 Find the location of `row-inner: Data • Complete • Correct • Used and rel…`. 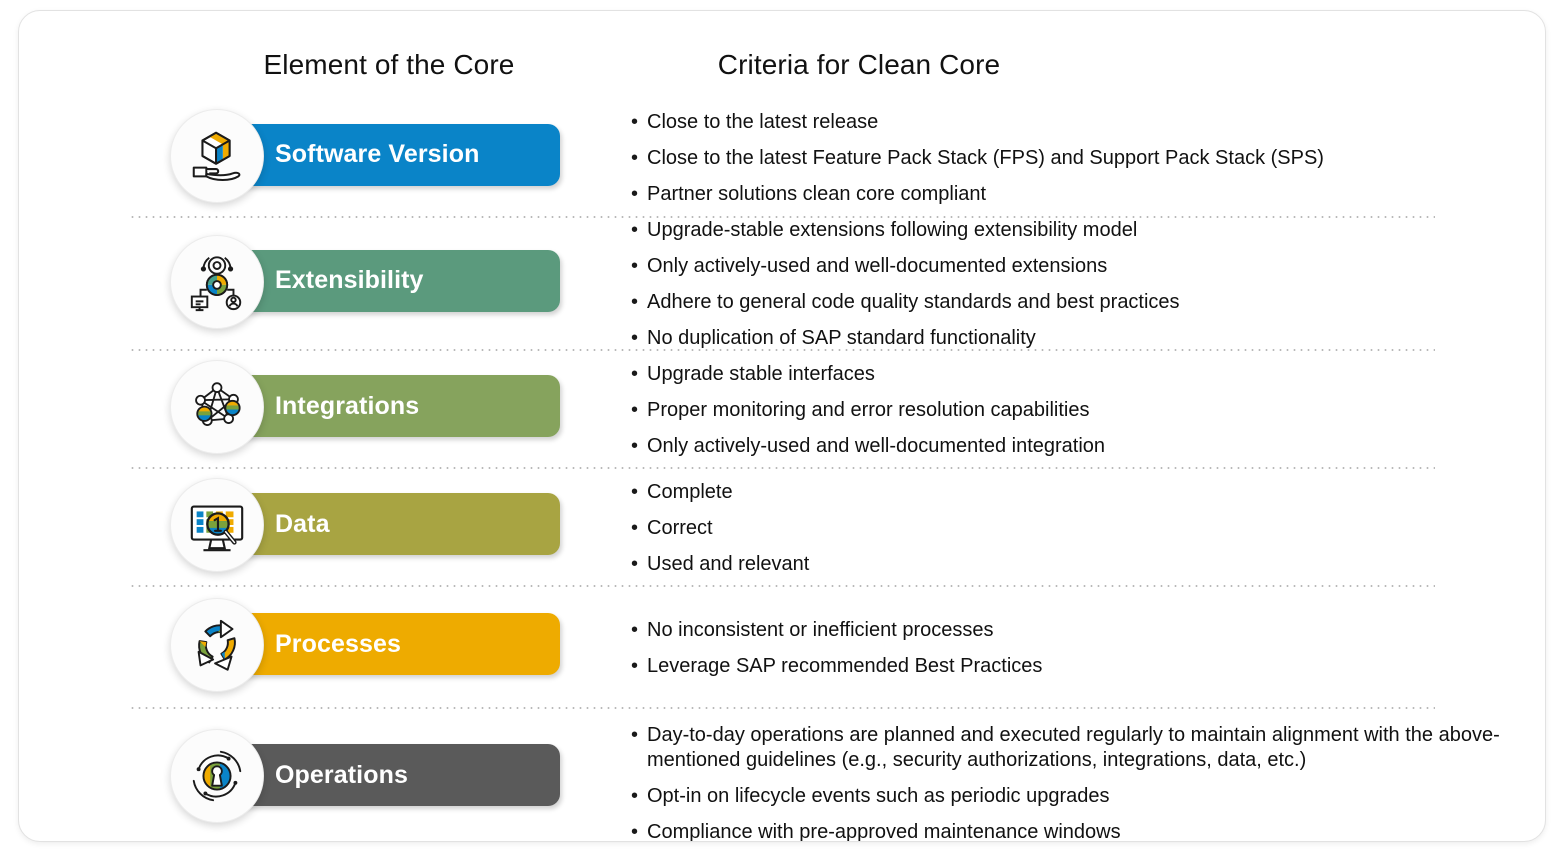

row-inner: Data • Complete • Correct • Used and rel… is located at coordinates (782, 528).